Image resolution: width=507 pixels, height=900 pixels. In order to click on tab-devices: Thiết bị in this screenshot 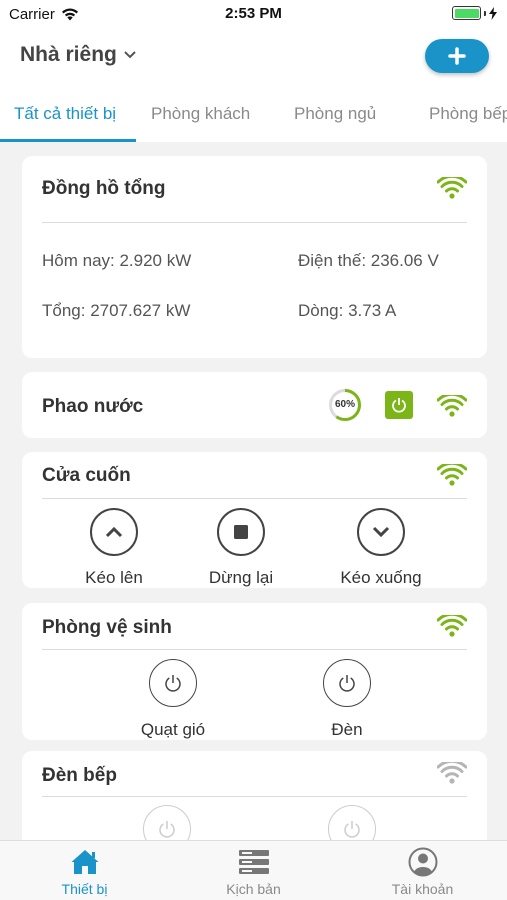, I will do `click(84, 872)`.